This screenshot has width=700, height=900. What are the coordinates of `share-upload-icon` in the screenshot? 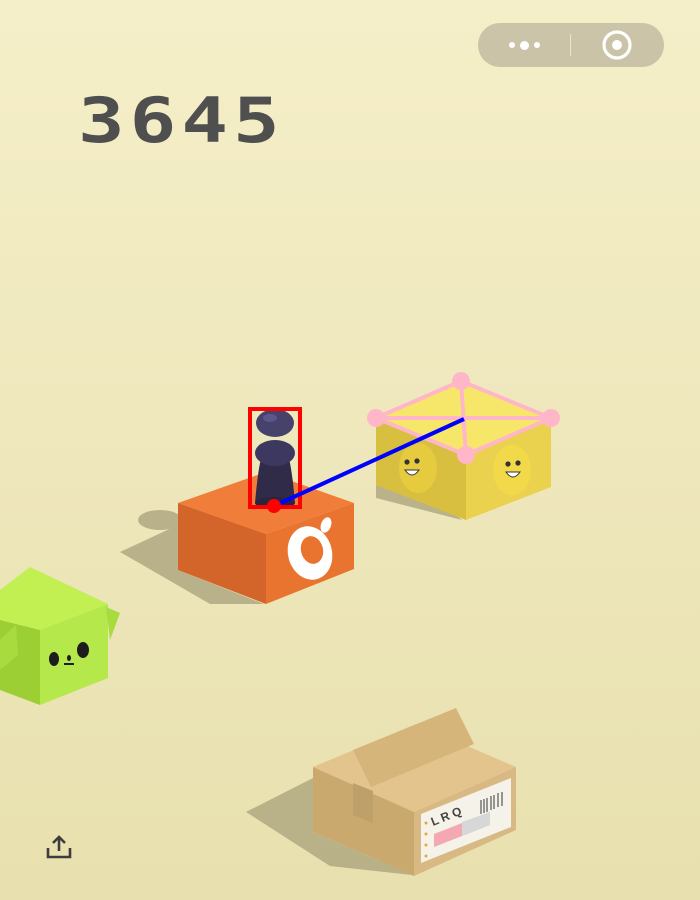 It's located at (59, 848).